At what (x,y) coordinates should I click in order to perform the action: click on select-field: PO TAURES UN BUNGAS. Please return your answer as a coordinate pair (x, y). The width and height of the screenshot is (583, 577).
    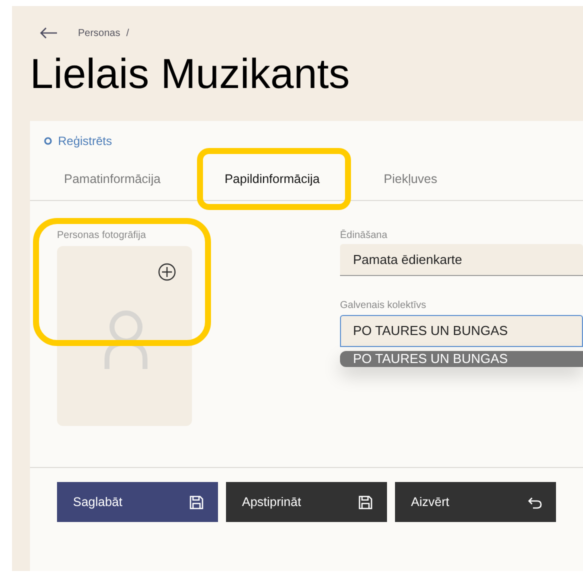
    Looking at the image, I should click on (461, 331).